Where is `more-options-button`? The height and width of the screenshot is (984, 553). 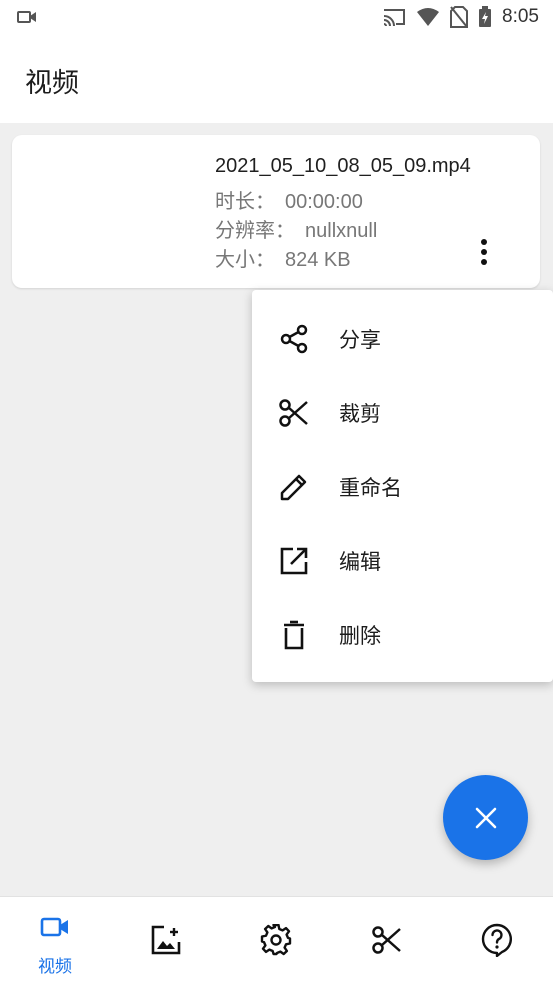
more-options-button is located at coordinates (484, 252).